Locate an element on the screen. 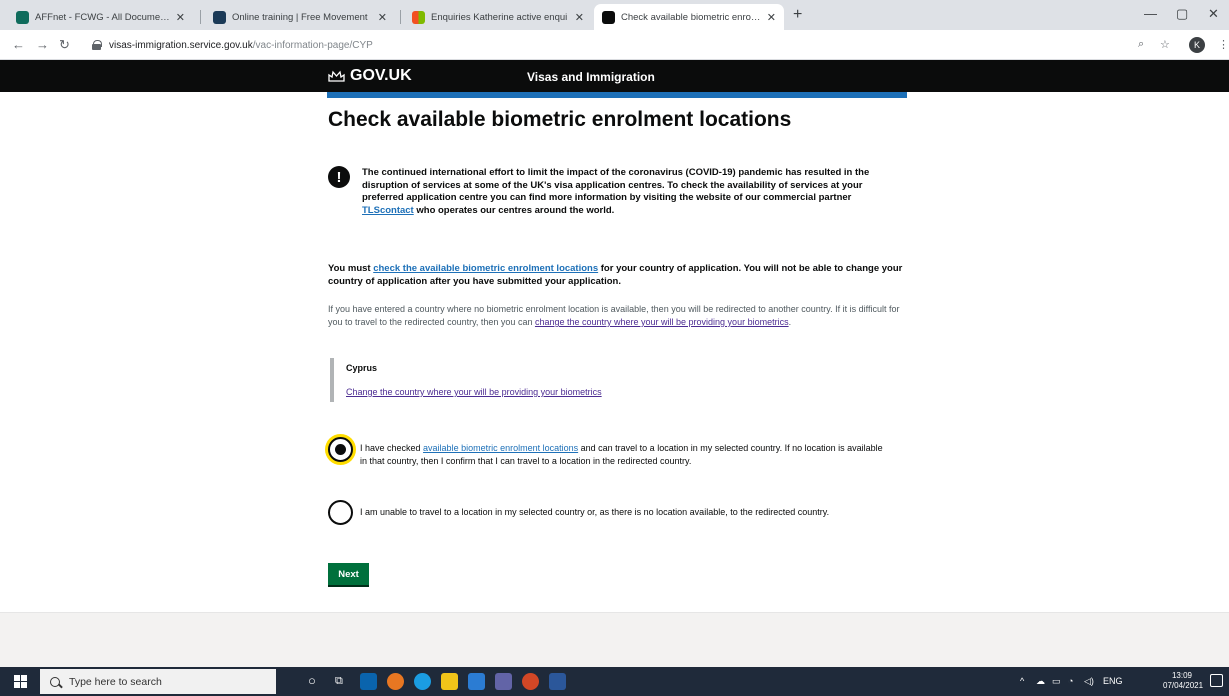  cortana-icon: ○ is located at coordinates (312, 680).